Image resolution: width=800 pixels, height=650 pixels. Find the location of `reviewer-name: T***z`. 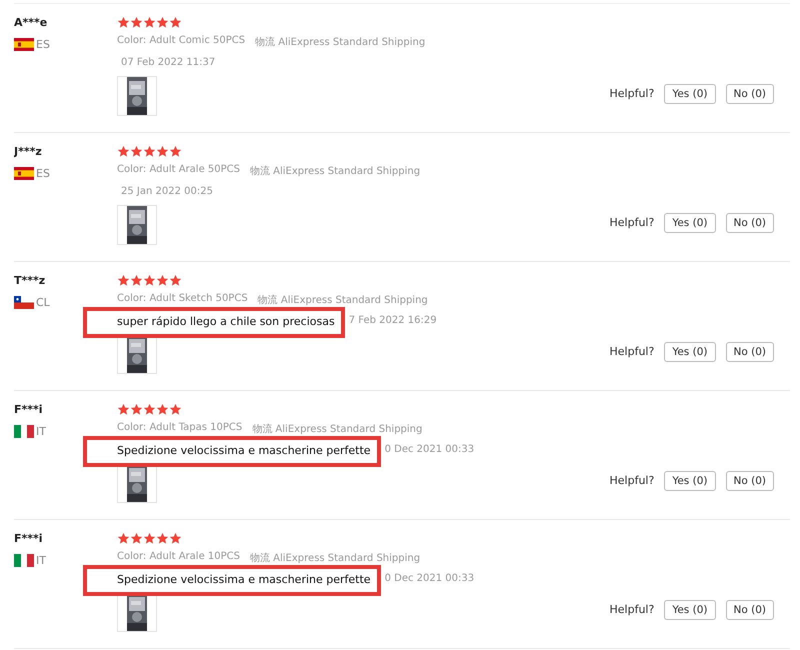

reviewer-name: T***z is located at coordinates (30, 280).